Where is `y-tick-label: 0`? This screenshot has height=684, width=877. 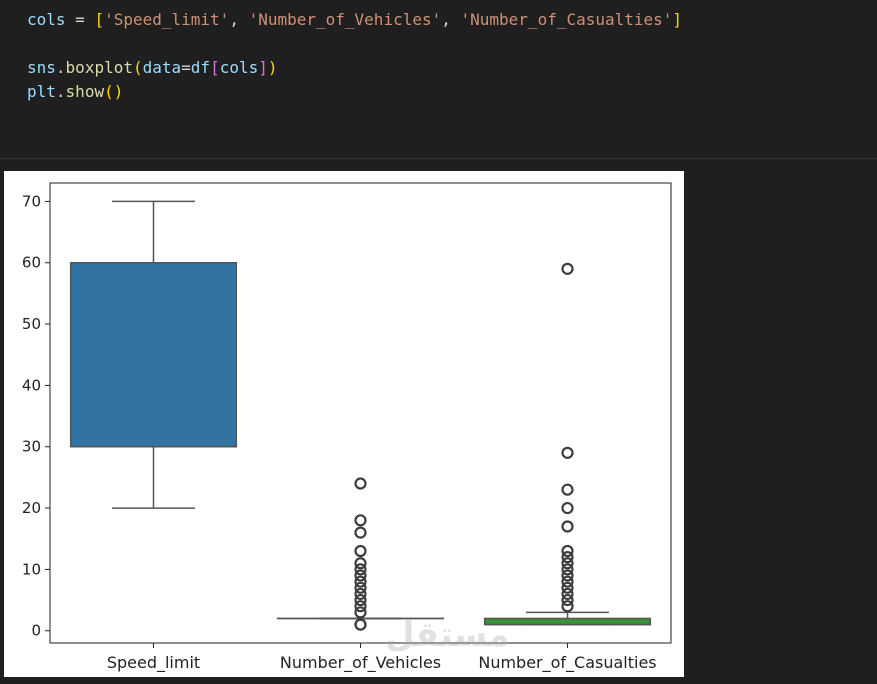 y-tick-label: 0 is located at coordinates (36, 631).